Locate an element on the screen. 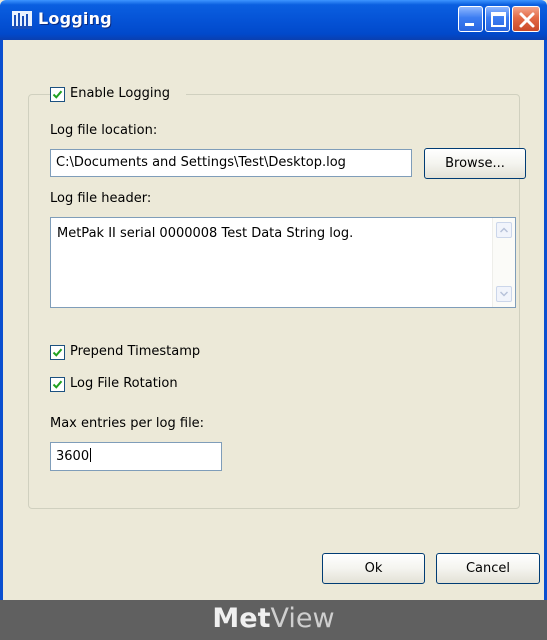 This screenshot has height=640, width=547. maximize-button is located at coordinates (497, 19).